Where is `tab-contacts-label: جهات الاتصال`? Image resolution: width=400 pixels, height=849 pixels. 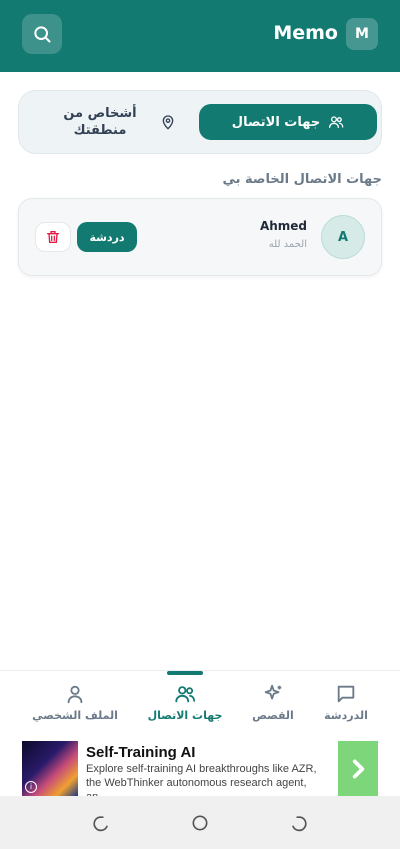 tab-contacts-label: جهات الاتصال is located at coordinates (276, 122).